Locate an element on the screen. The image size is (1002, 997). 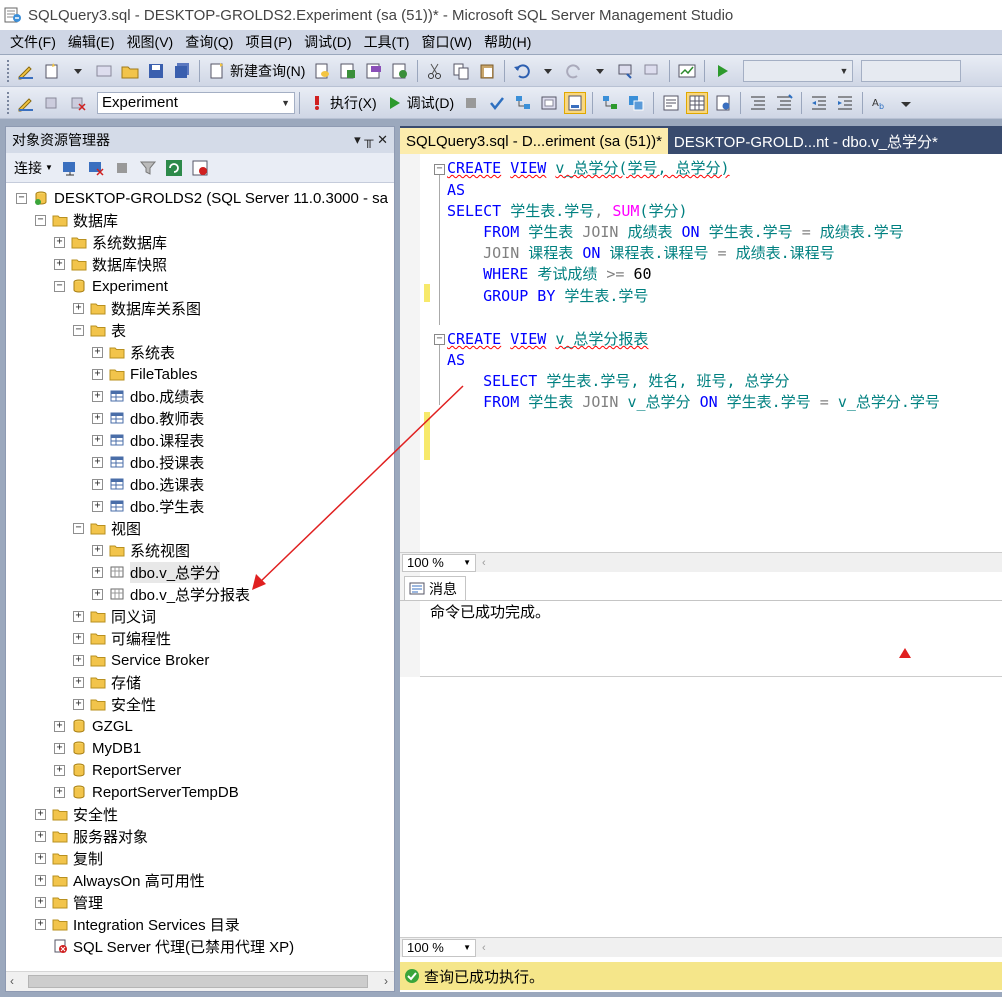
tree-node: + ReportServerTempDB is located at coordinates (146, 792).